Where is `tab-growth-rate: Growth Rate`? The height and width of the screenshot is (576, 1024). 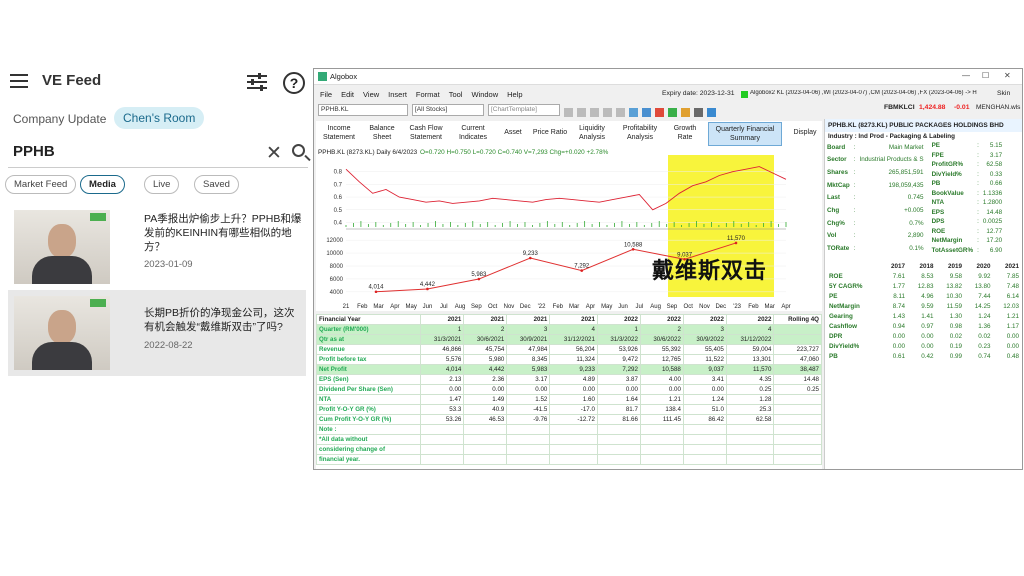
tab-growth-rate: Growth Rate is located at coordinates (685, 133).